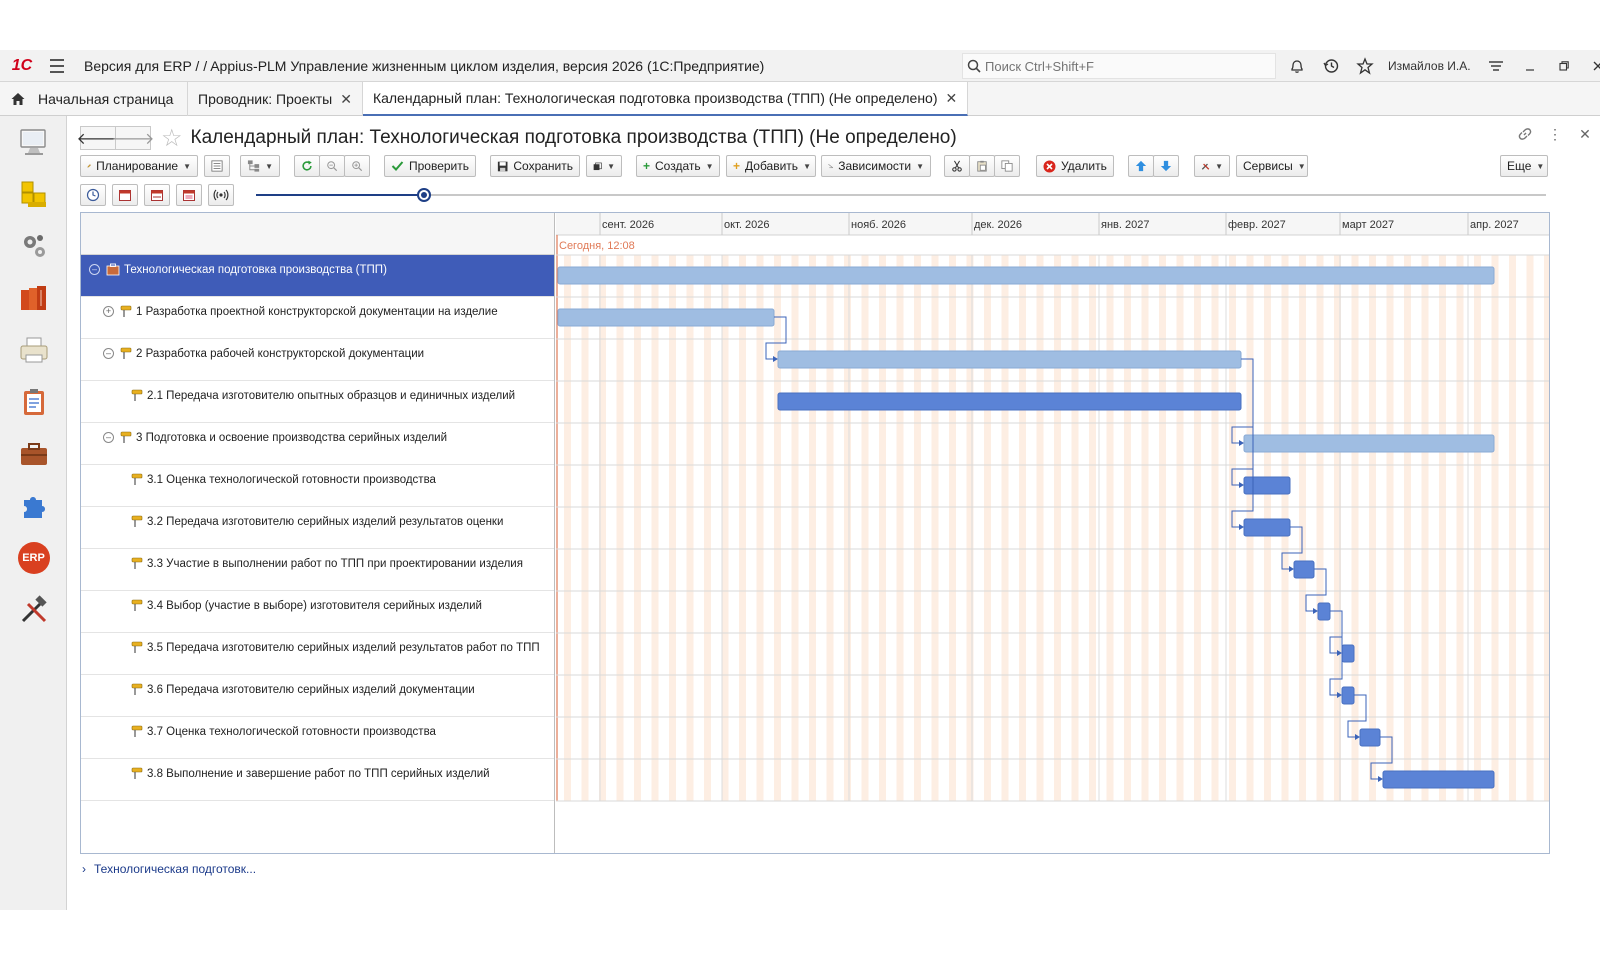 The width and height of the screenshot is (1600, 960). Describe the element at coordinates (1585, 134) in the screenshot. I see `close-form-icon: ✕` at that location.